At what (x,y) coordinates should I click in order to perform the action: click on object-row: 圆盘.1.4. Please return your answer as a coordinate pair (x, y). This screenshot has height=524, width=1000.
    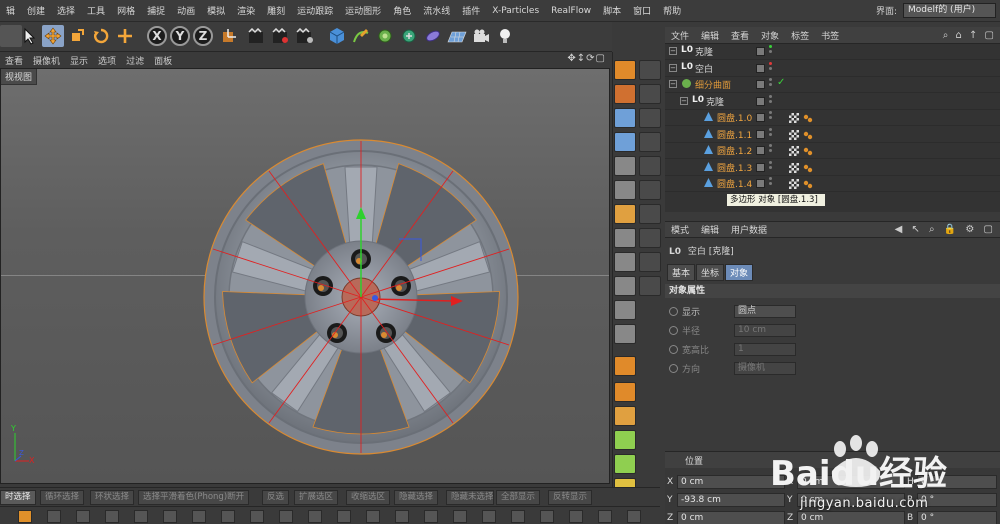
    Looking at the image, I should click on (832, 184).